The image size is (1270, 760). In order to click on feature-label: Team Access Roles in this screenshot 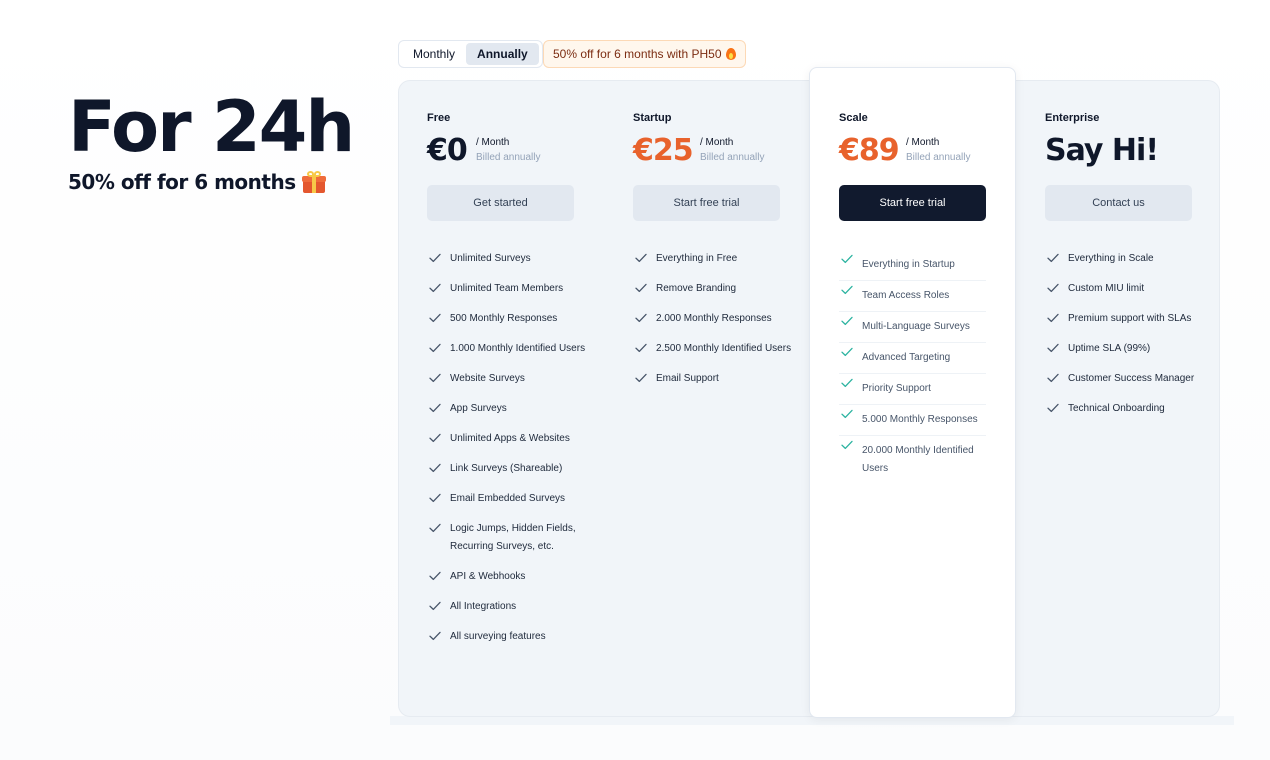, I will do `click(906, 295)`.